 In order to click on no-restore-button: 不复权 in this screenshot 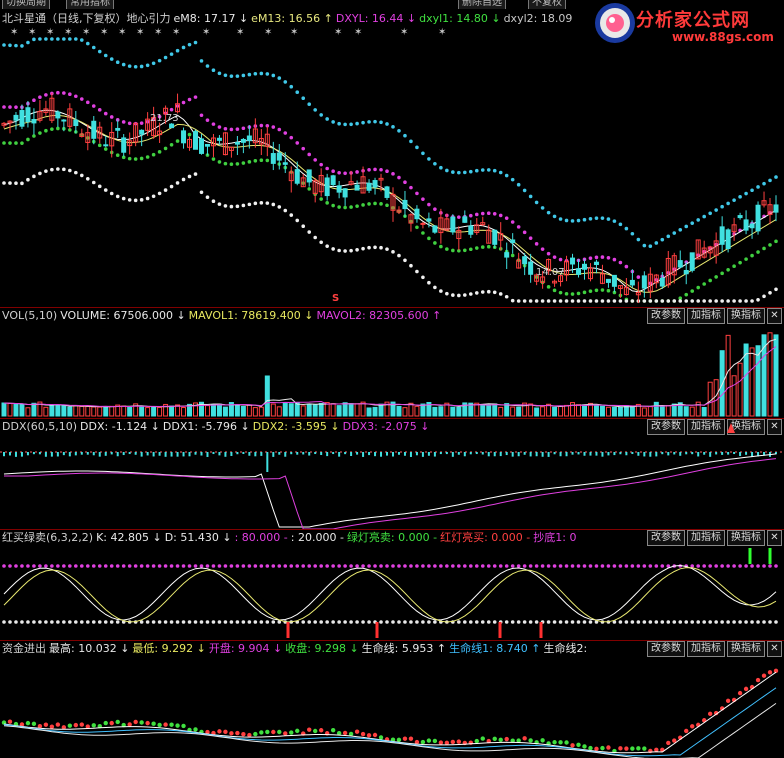, I will do `click(547, 4)`.